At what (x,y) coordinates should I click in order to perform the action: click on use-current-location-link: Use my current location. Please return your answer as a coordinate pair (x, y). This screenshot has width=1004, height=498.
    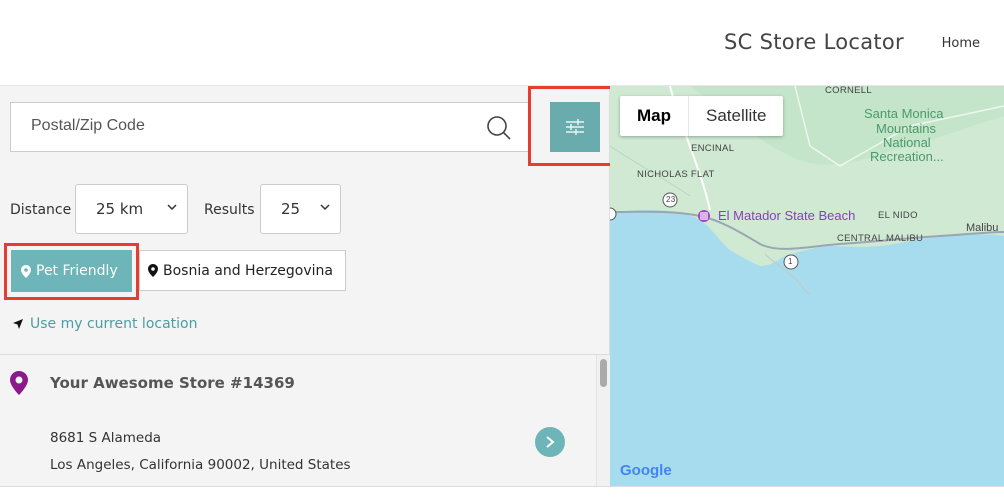
    Looking at the image, I should click on (104, 324).